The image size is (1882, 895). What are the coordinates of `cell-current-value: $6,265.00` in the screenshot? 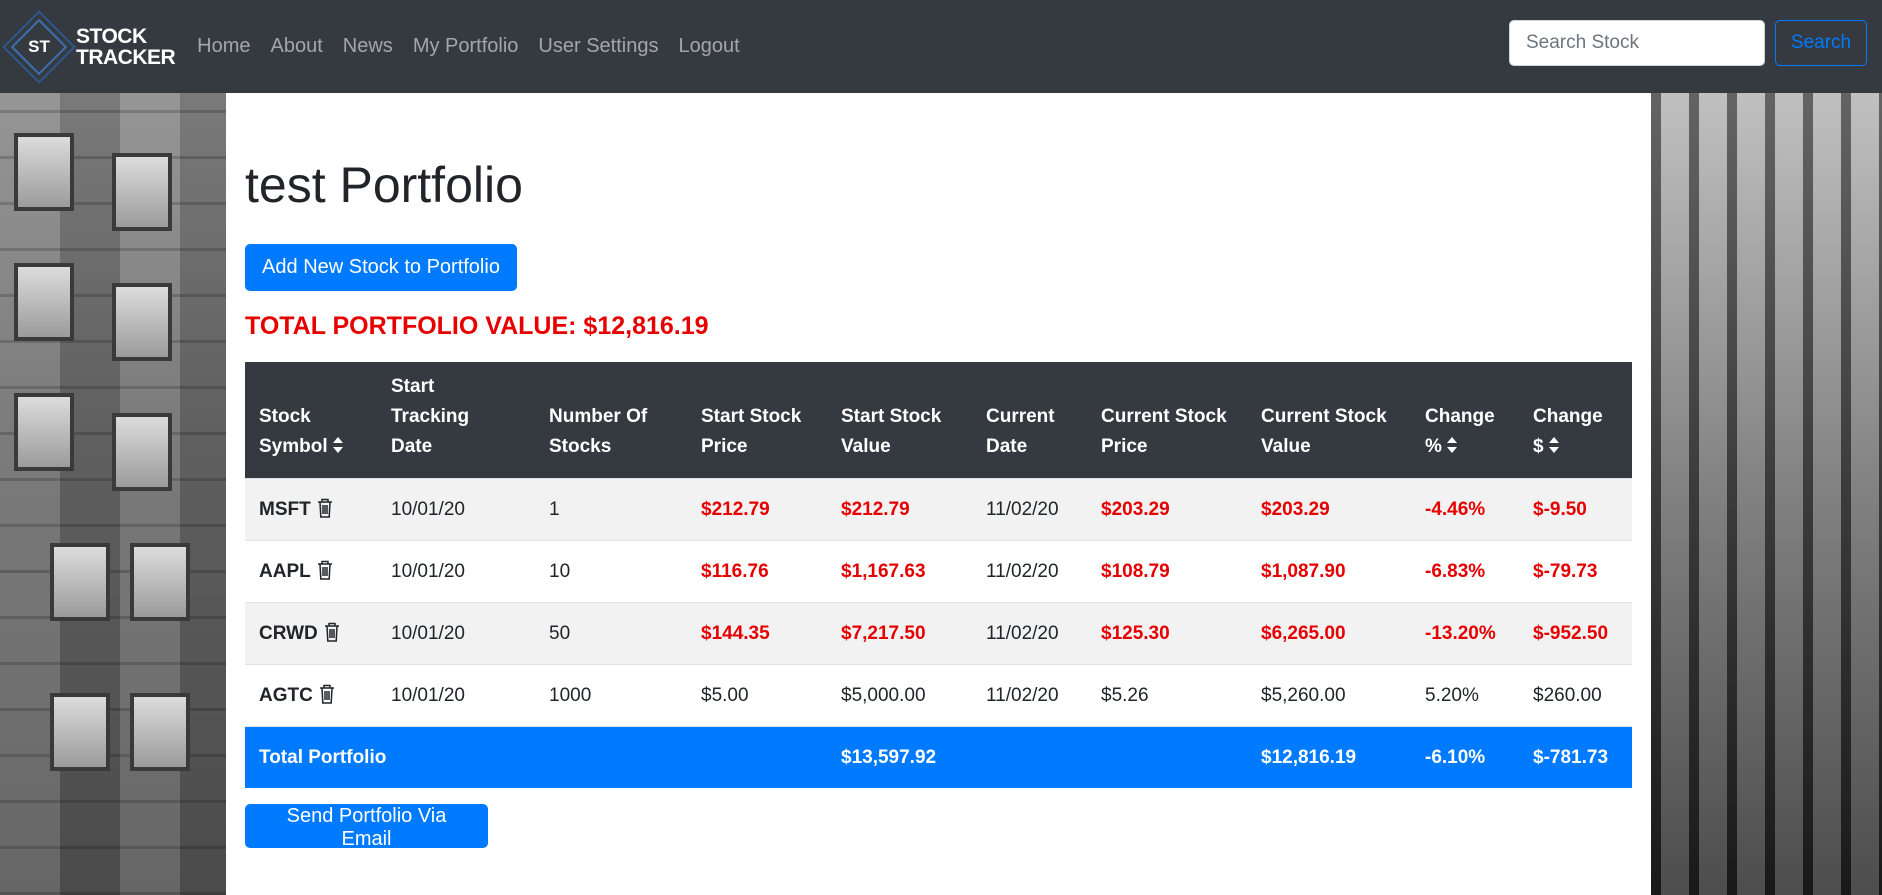 It's located at (1329, 633).